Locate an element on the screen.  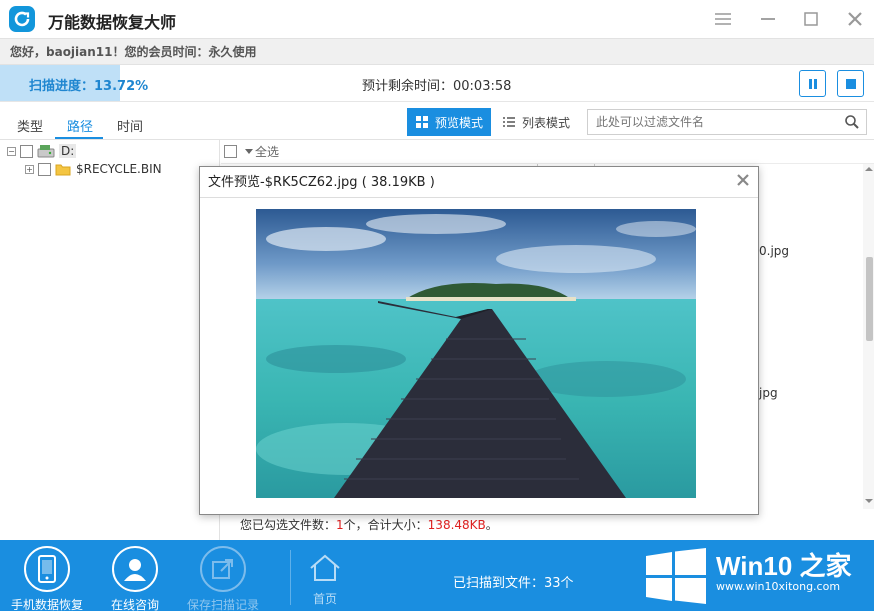
drive-icon is located at coordinates (46, 151).